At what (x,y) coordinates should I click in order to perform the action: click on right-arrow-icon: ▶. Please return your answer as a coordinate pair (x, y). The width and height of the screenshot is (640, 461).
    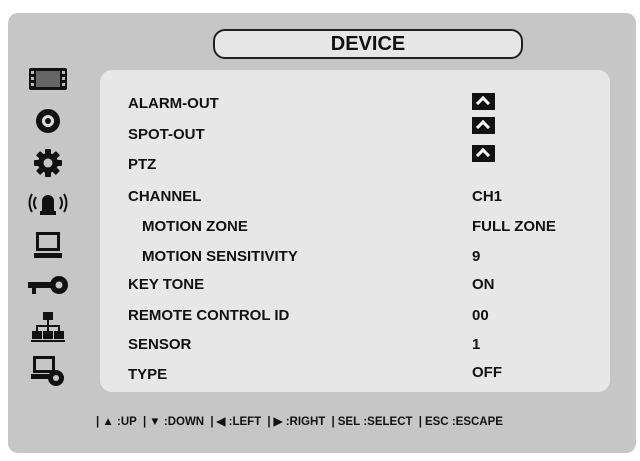
    Looking at the image, I should click on (278, 422).